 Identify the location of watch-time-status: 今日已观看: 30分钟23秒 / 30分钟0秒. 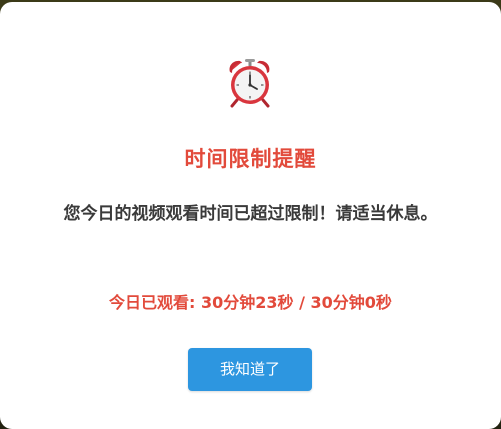
(250, 302).